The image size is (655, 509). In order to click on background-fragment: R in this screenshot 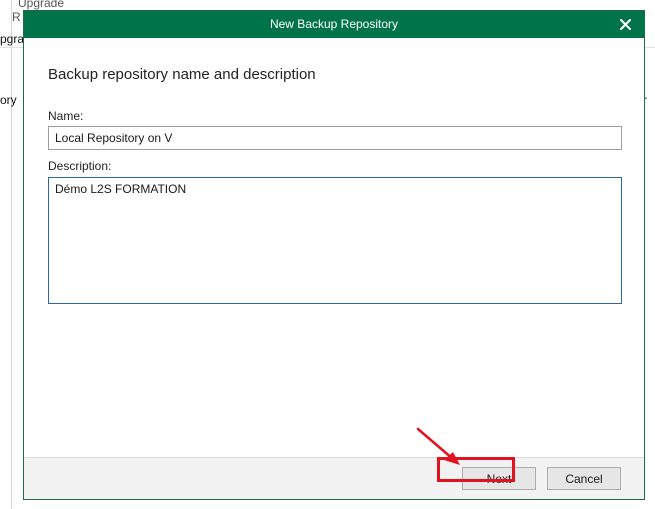, I will do `click(16, 17)`.